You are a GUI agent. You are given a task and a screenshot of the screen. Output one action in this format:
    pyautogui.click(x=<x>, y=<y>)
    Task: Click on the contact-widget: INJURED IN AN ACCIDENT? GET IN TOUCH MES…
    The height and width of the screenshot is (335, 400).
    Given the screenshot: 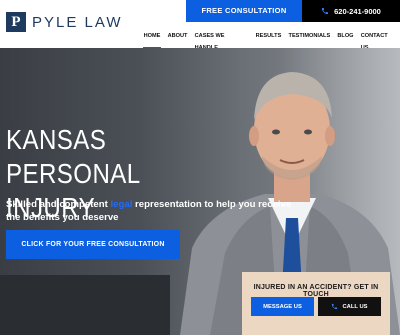 What is the action you would take?
    pyautogui.click(x=316, y=303)
    